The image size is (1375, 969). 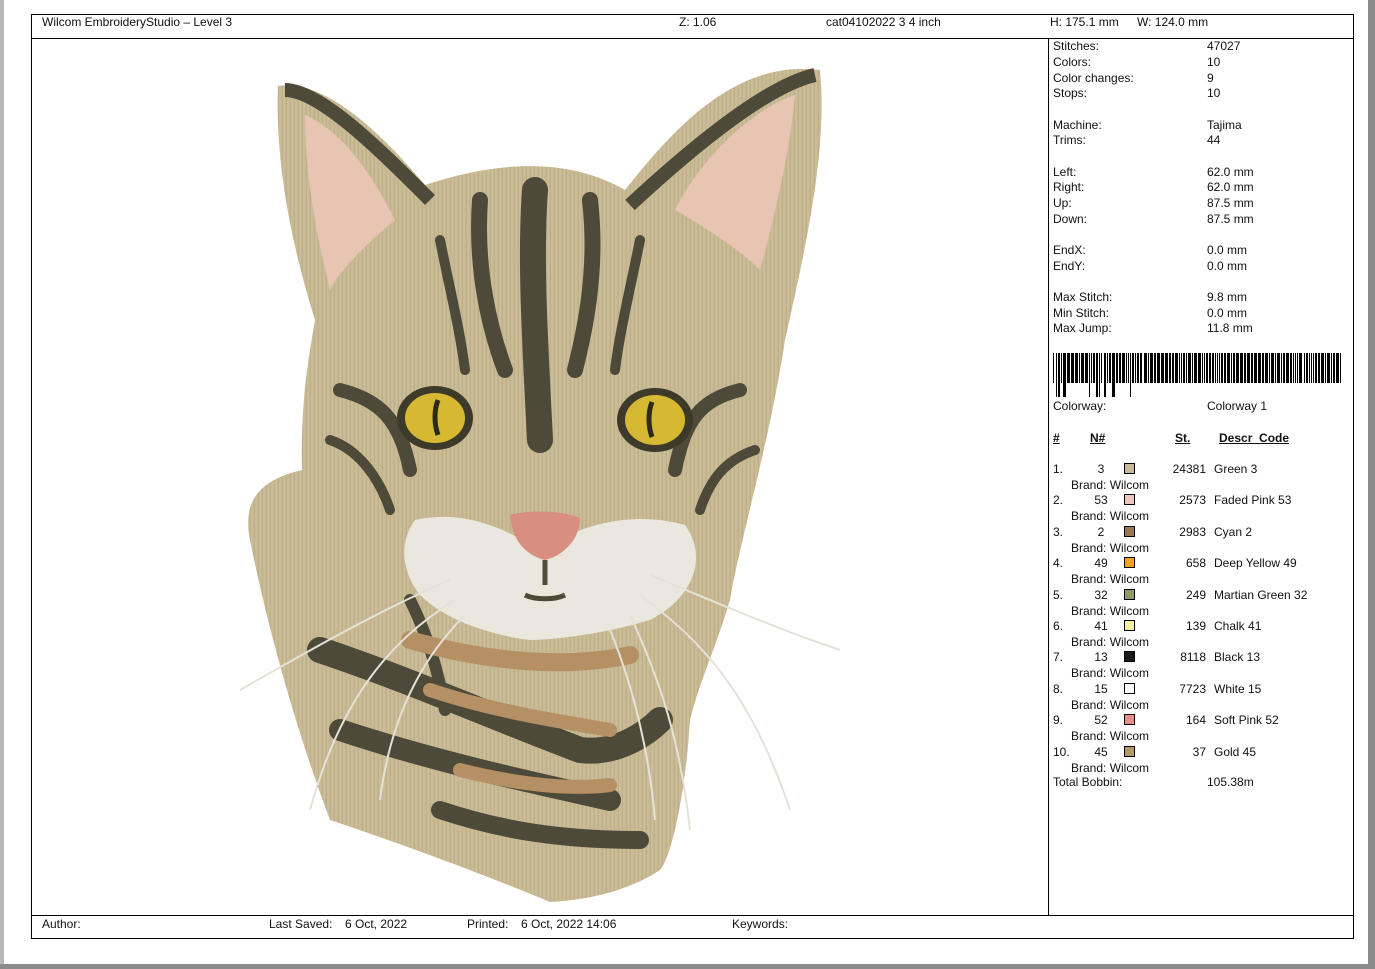 I want to click on total-bobbin-label: Total Bobbin:, so click(x=1088, y=782).